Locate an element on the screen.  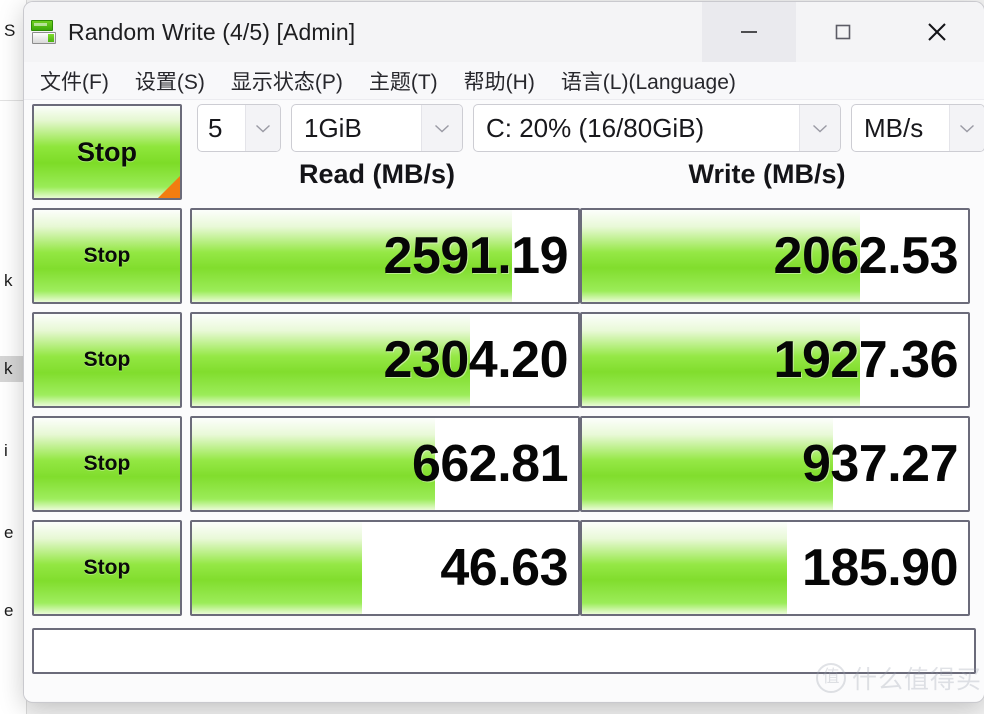
menu-profile: 显示状态(P) is located at coordinates (287, 81).